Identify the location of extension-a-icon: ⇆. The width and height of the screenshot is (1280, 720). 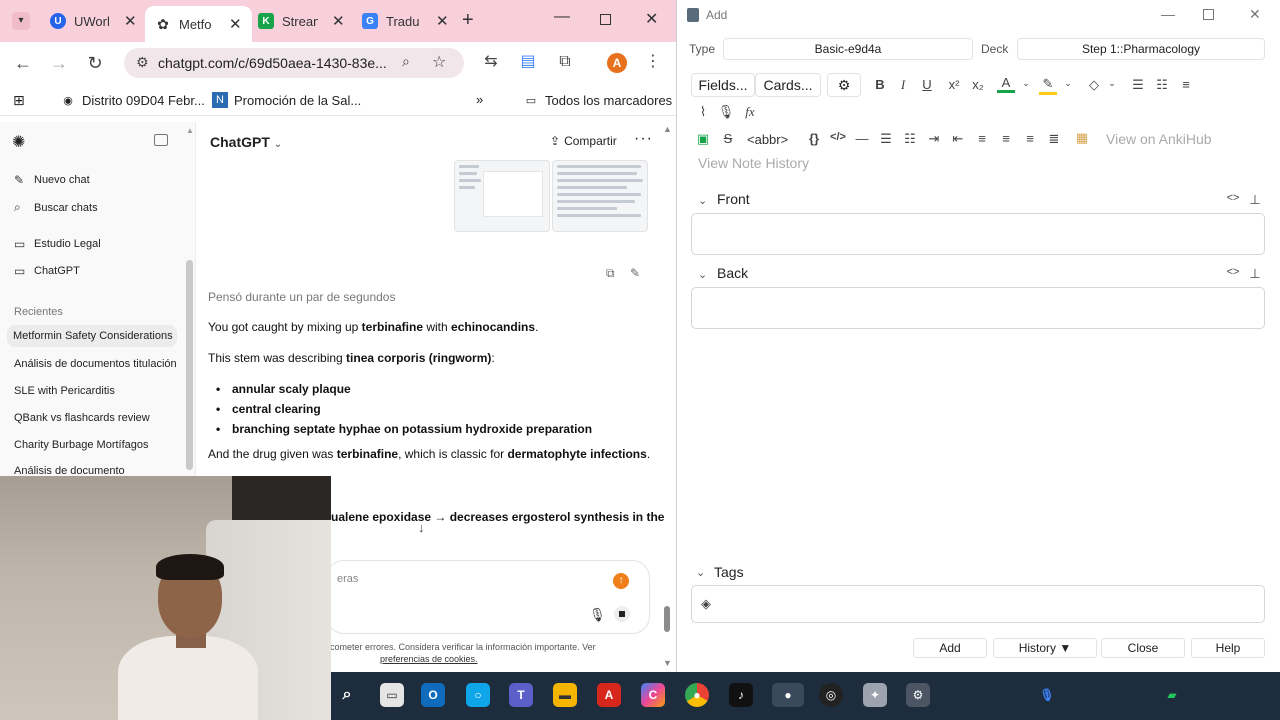
(491, 62).